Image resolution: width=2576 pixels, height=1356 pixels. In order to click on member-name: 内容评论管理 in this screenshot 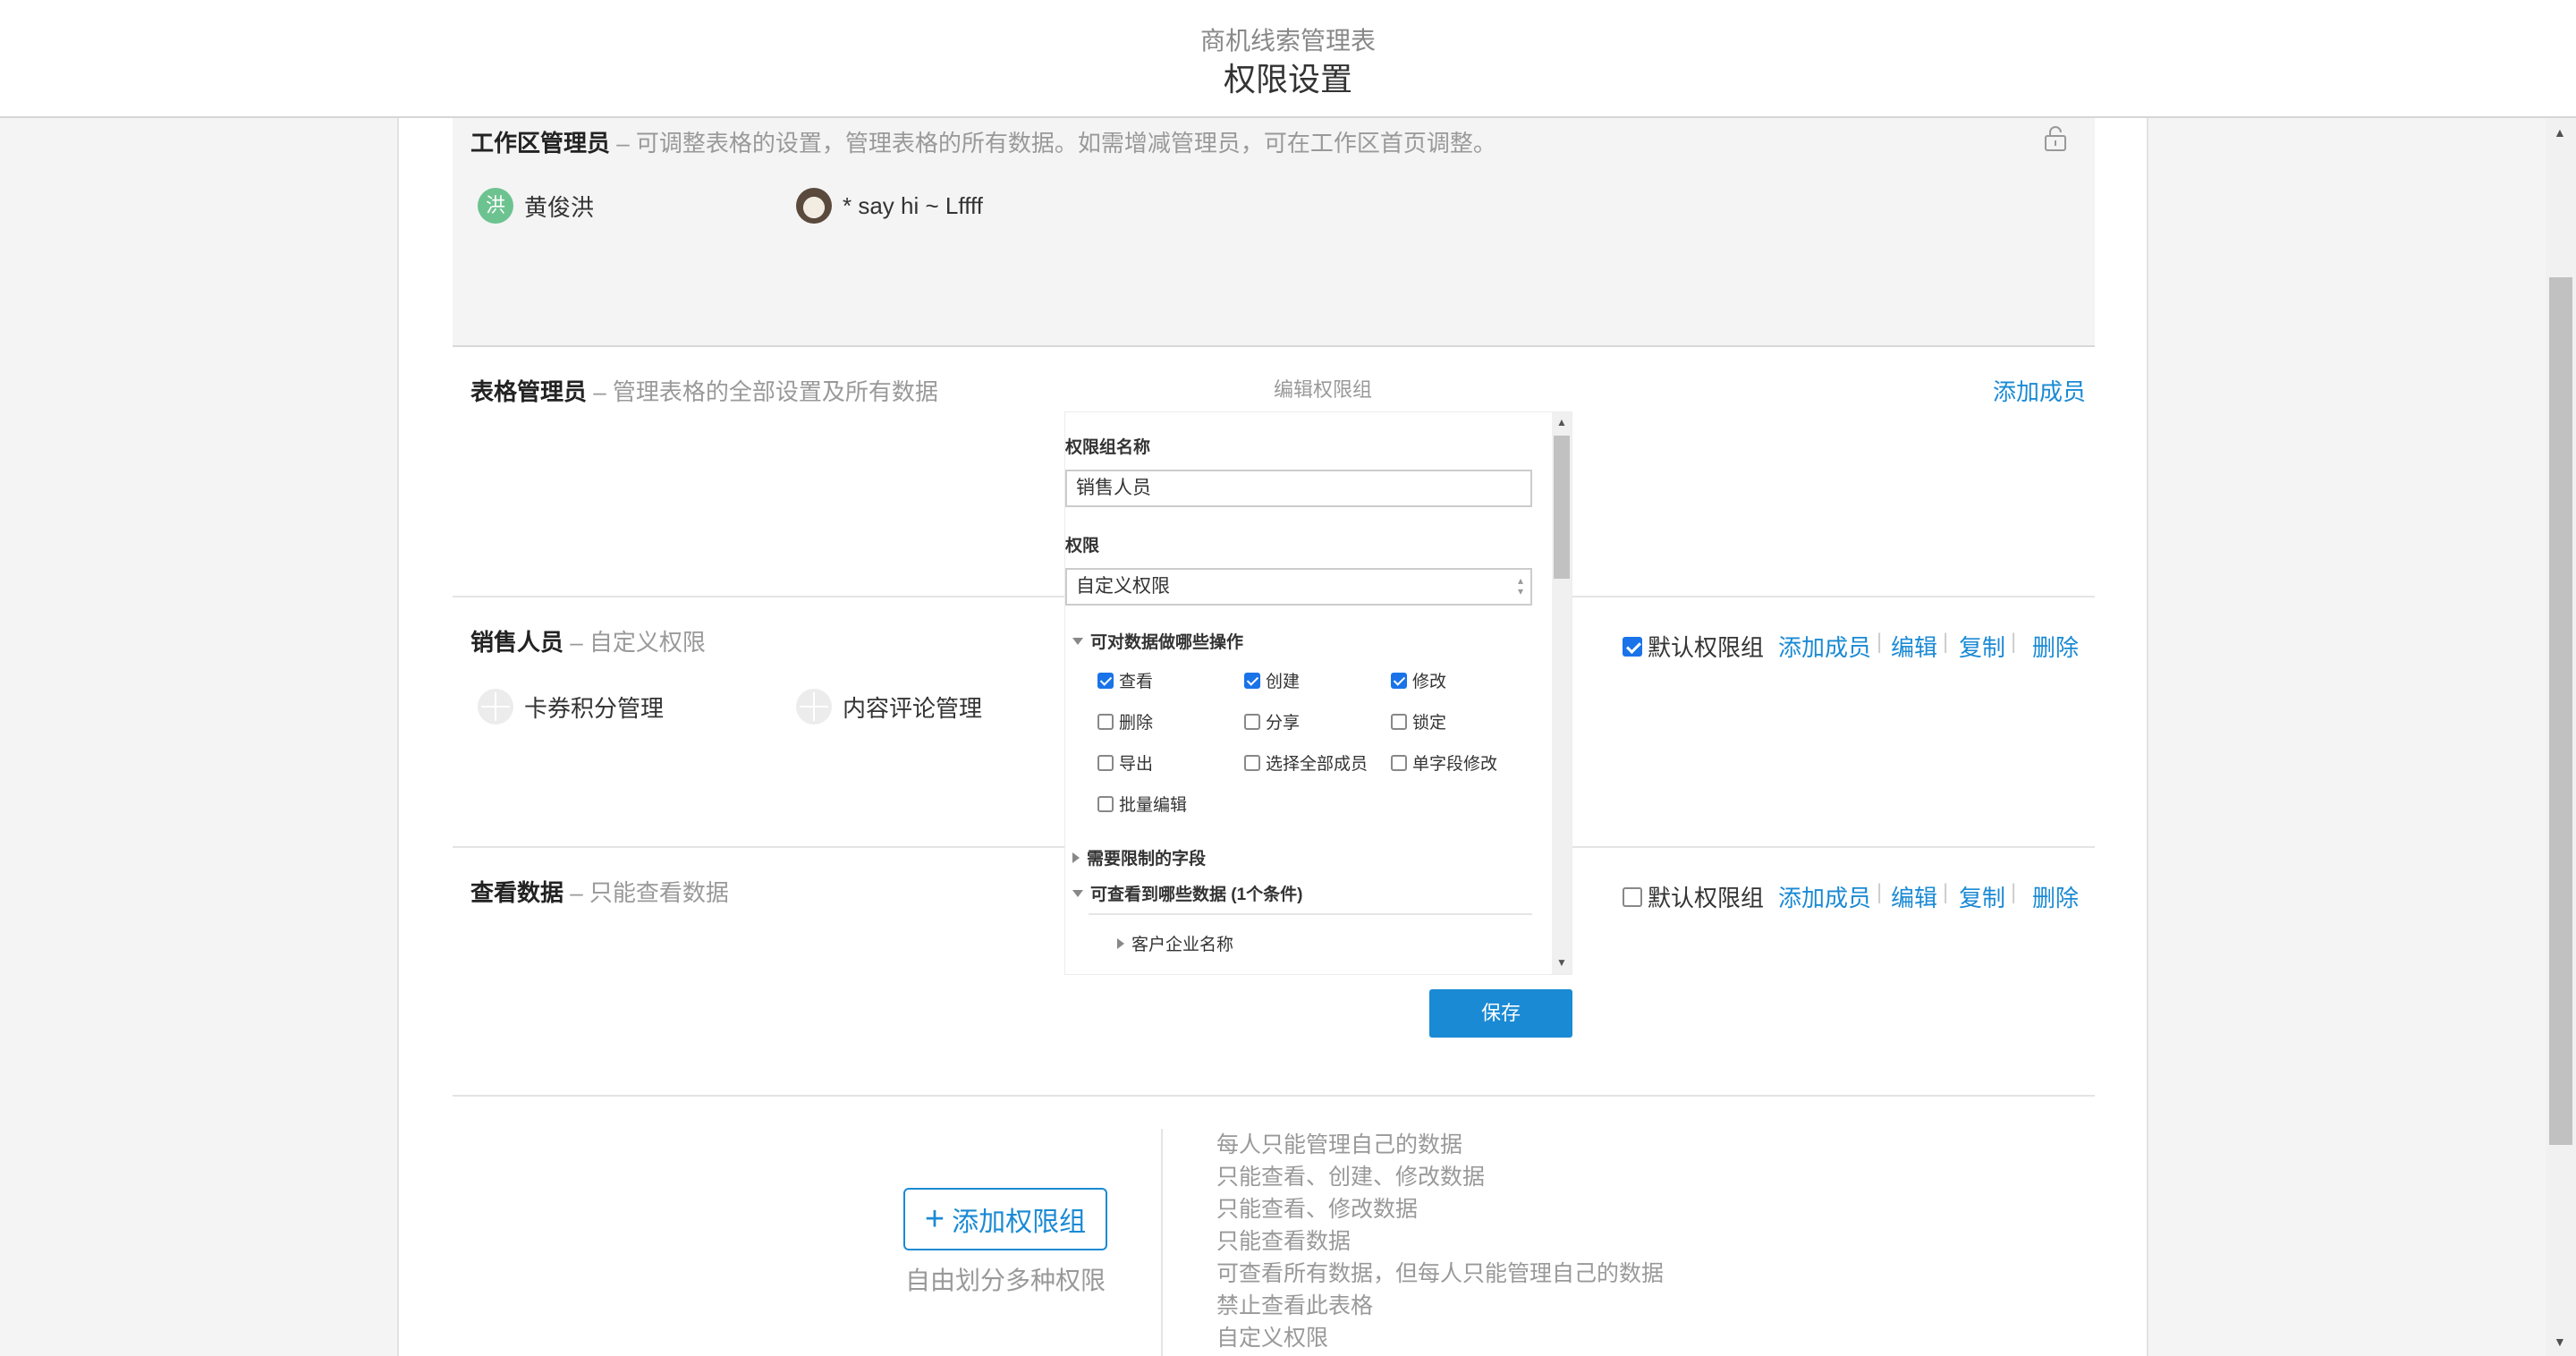, I will do `click(913, 708)`.